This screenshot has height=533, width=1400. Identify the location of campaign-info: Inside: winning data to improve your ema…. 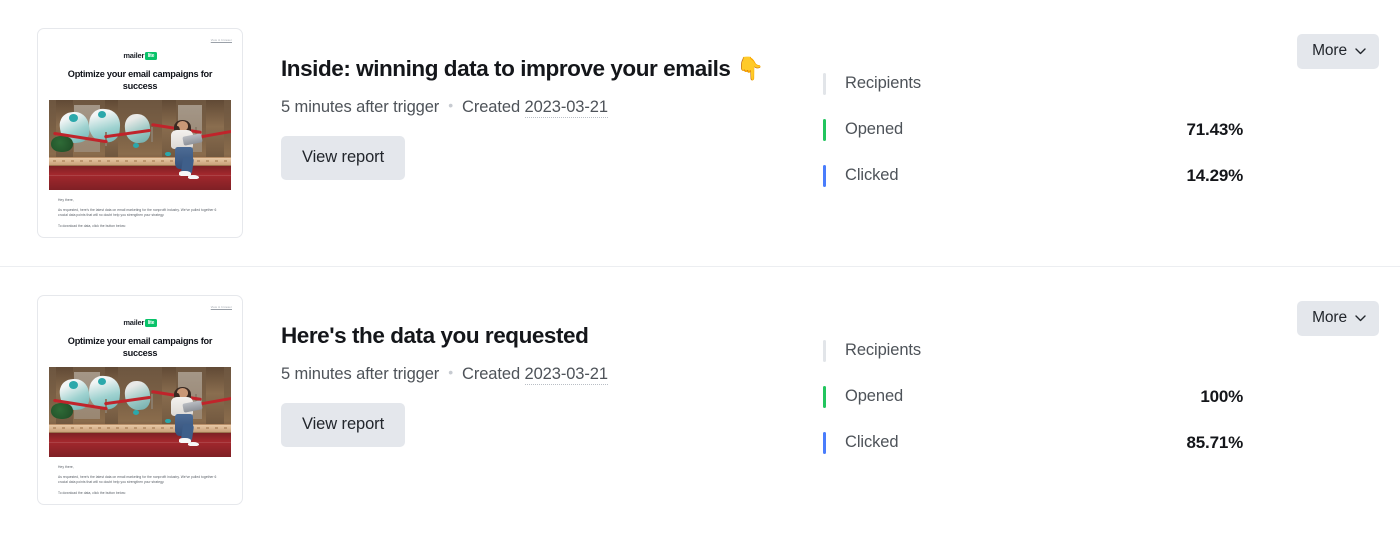
(546, 104).